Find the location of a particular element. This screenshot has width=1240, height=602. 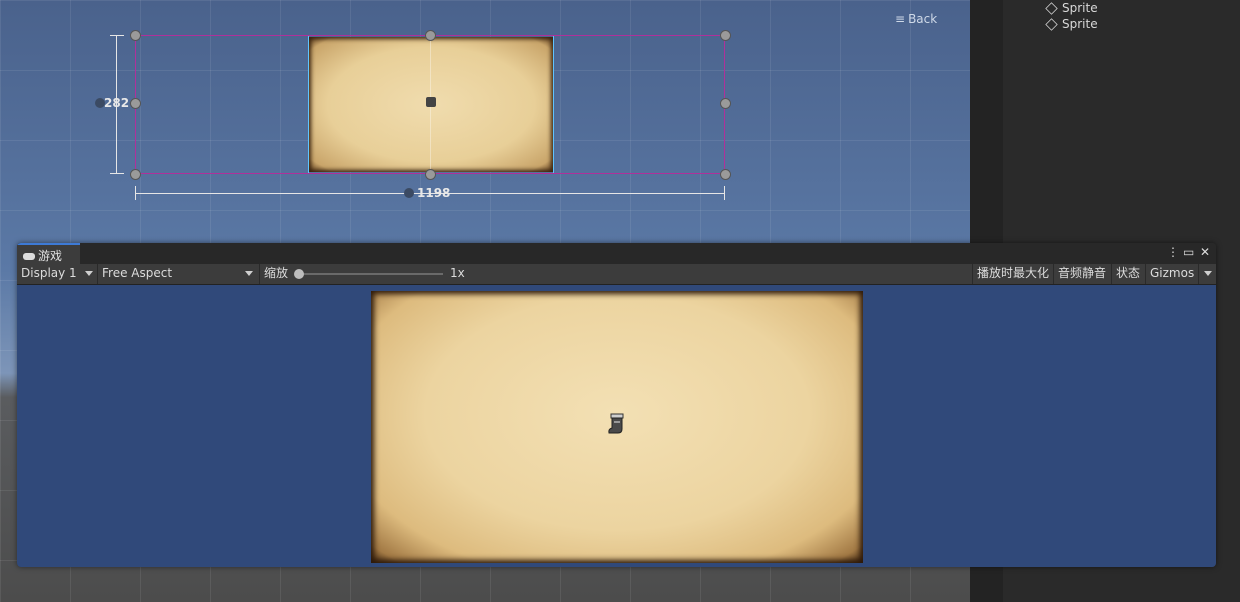

width-dim-cap-right is located at coordinates (724, 193).